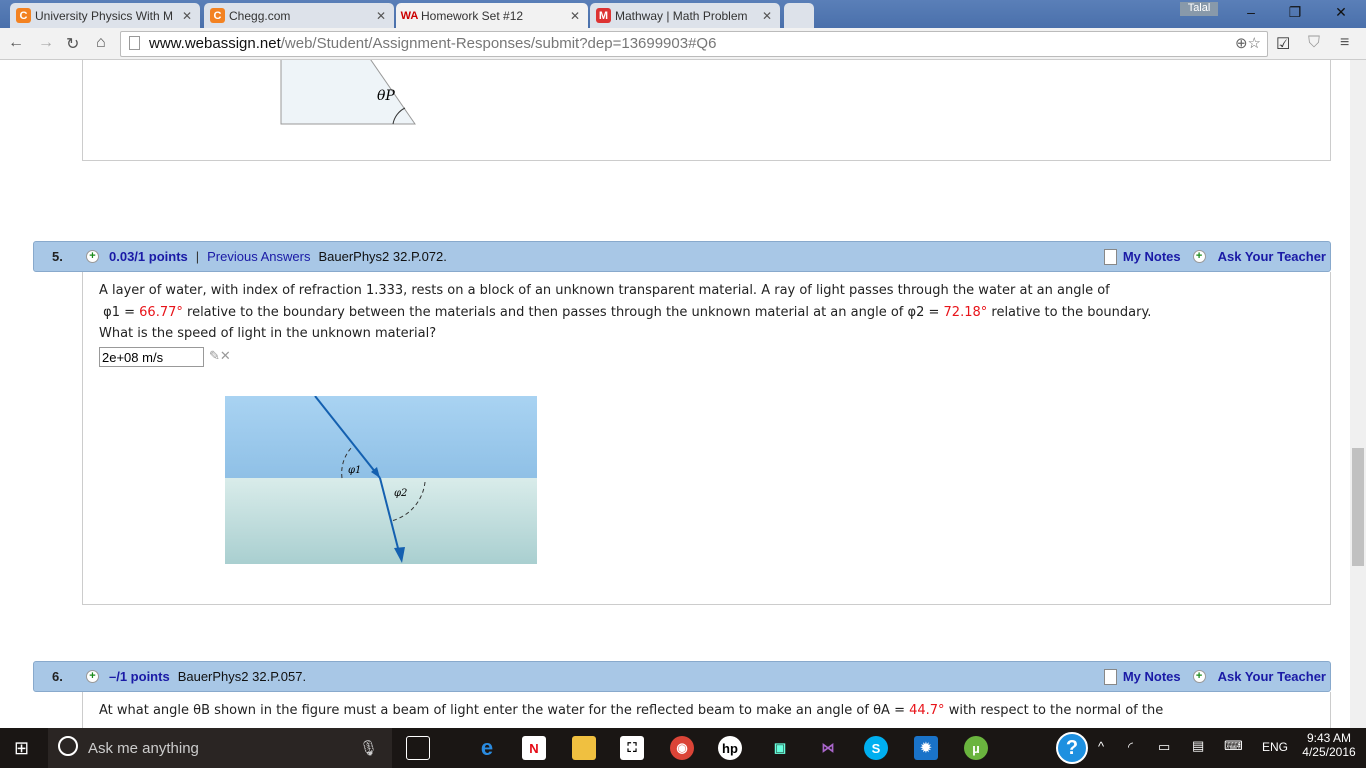 The width and height of the screenshot is (1366, 768). Describe the element at coordinates (1233, 746) in the screenshot. I see `keyboard-icon: ⌨` at that location.